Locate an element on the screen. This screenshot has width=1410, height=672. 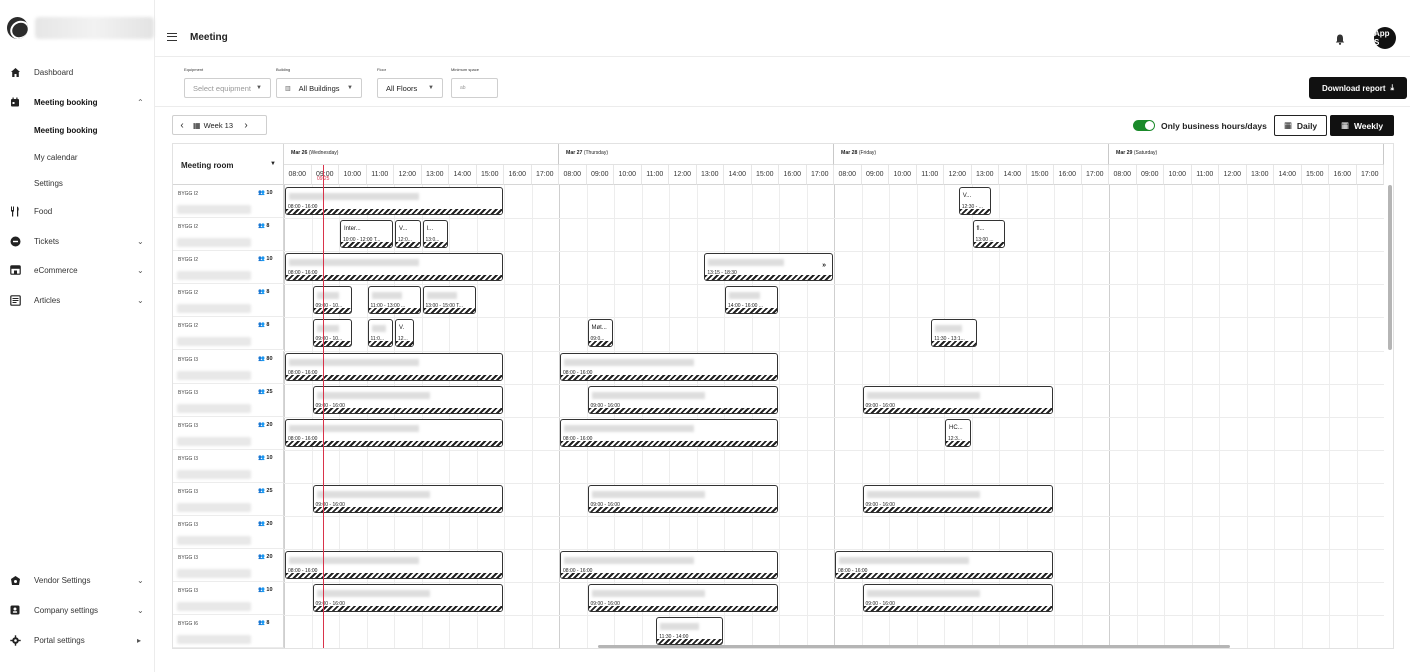
min-space-input: ab is located at coordinates (474, 88).